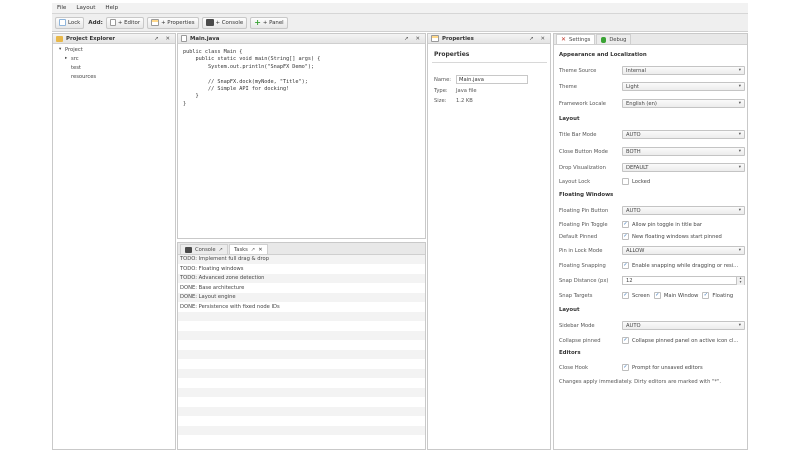  I want to click on editor-header: Main.java ↗ ✕, so click(301, 39).